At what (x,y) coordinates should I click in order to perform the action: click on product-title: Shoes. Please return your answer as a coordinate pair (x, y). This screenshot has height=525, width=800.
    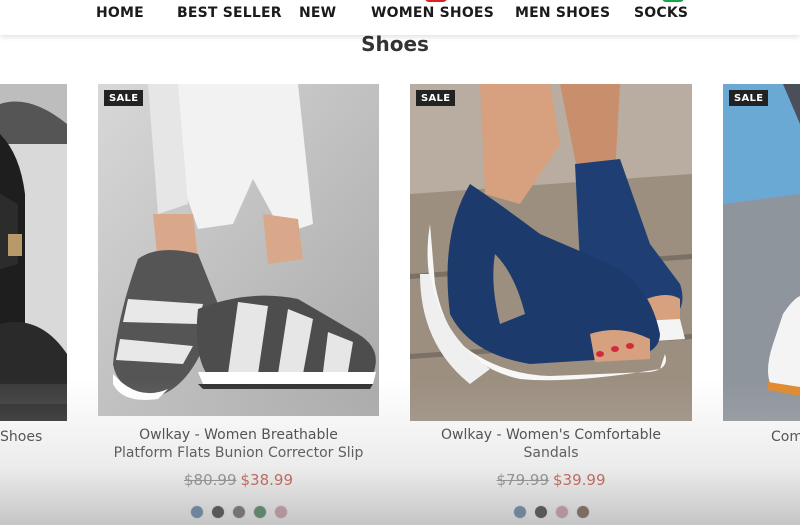
    Looking at the image, I should click on (30, 437).